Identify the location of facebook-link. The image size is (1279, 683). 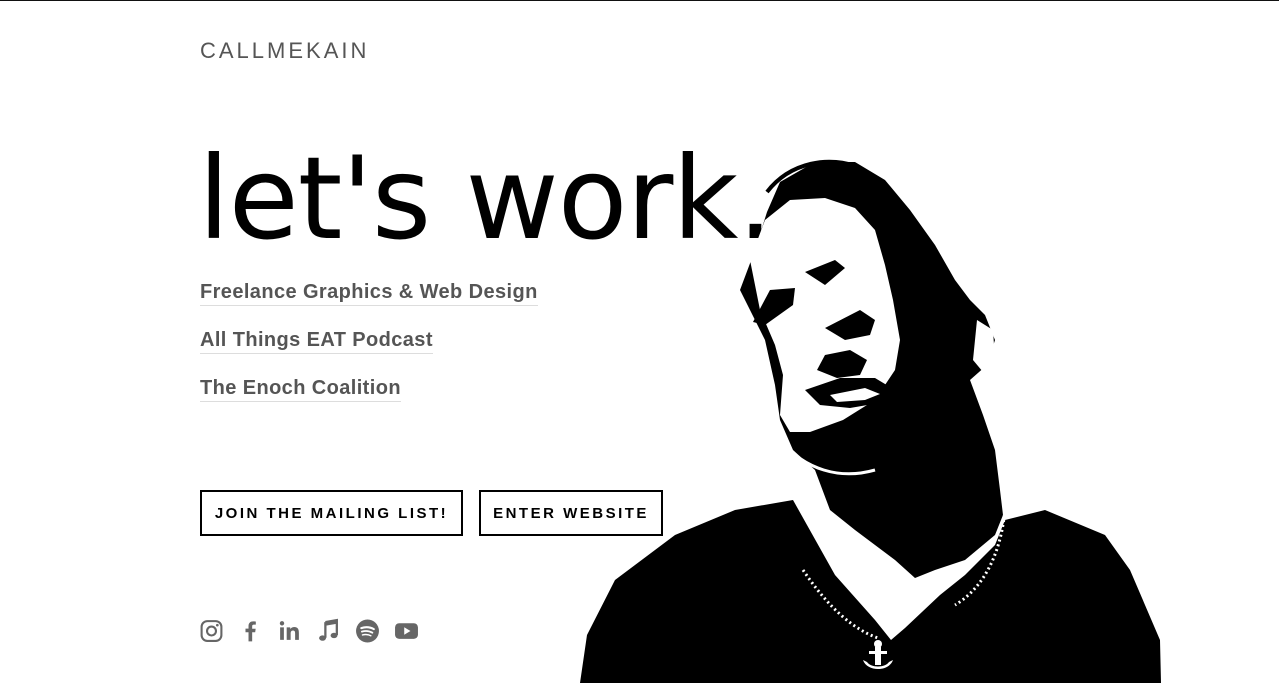
(250, 631).